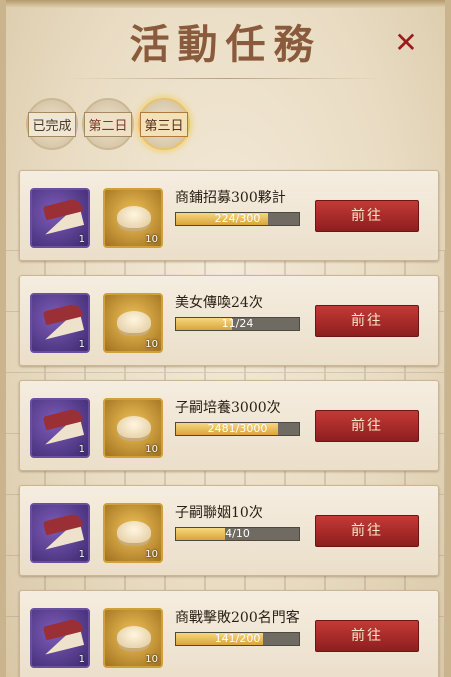 The width and height of the screenshot is (451, 677). I want to click on tab-completed: 已完成, so click(52, 124).